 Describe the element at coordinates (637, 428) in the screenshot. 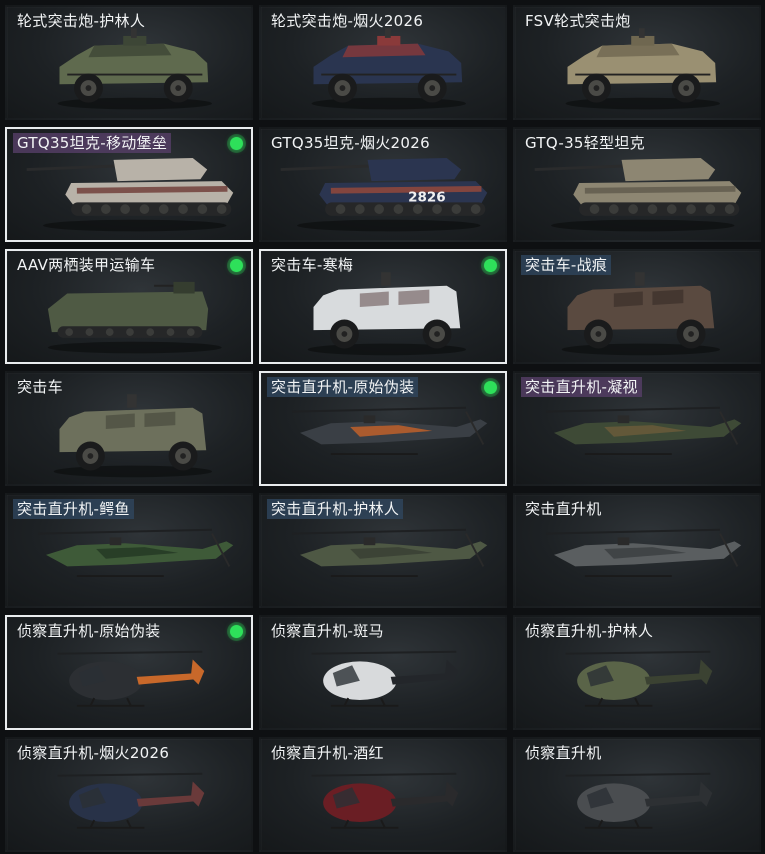

I see `vehicle-card: 突击直升机-凝视` at that location.